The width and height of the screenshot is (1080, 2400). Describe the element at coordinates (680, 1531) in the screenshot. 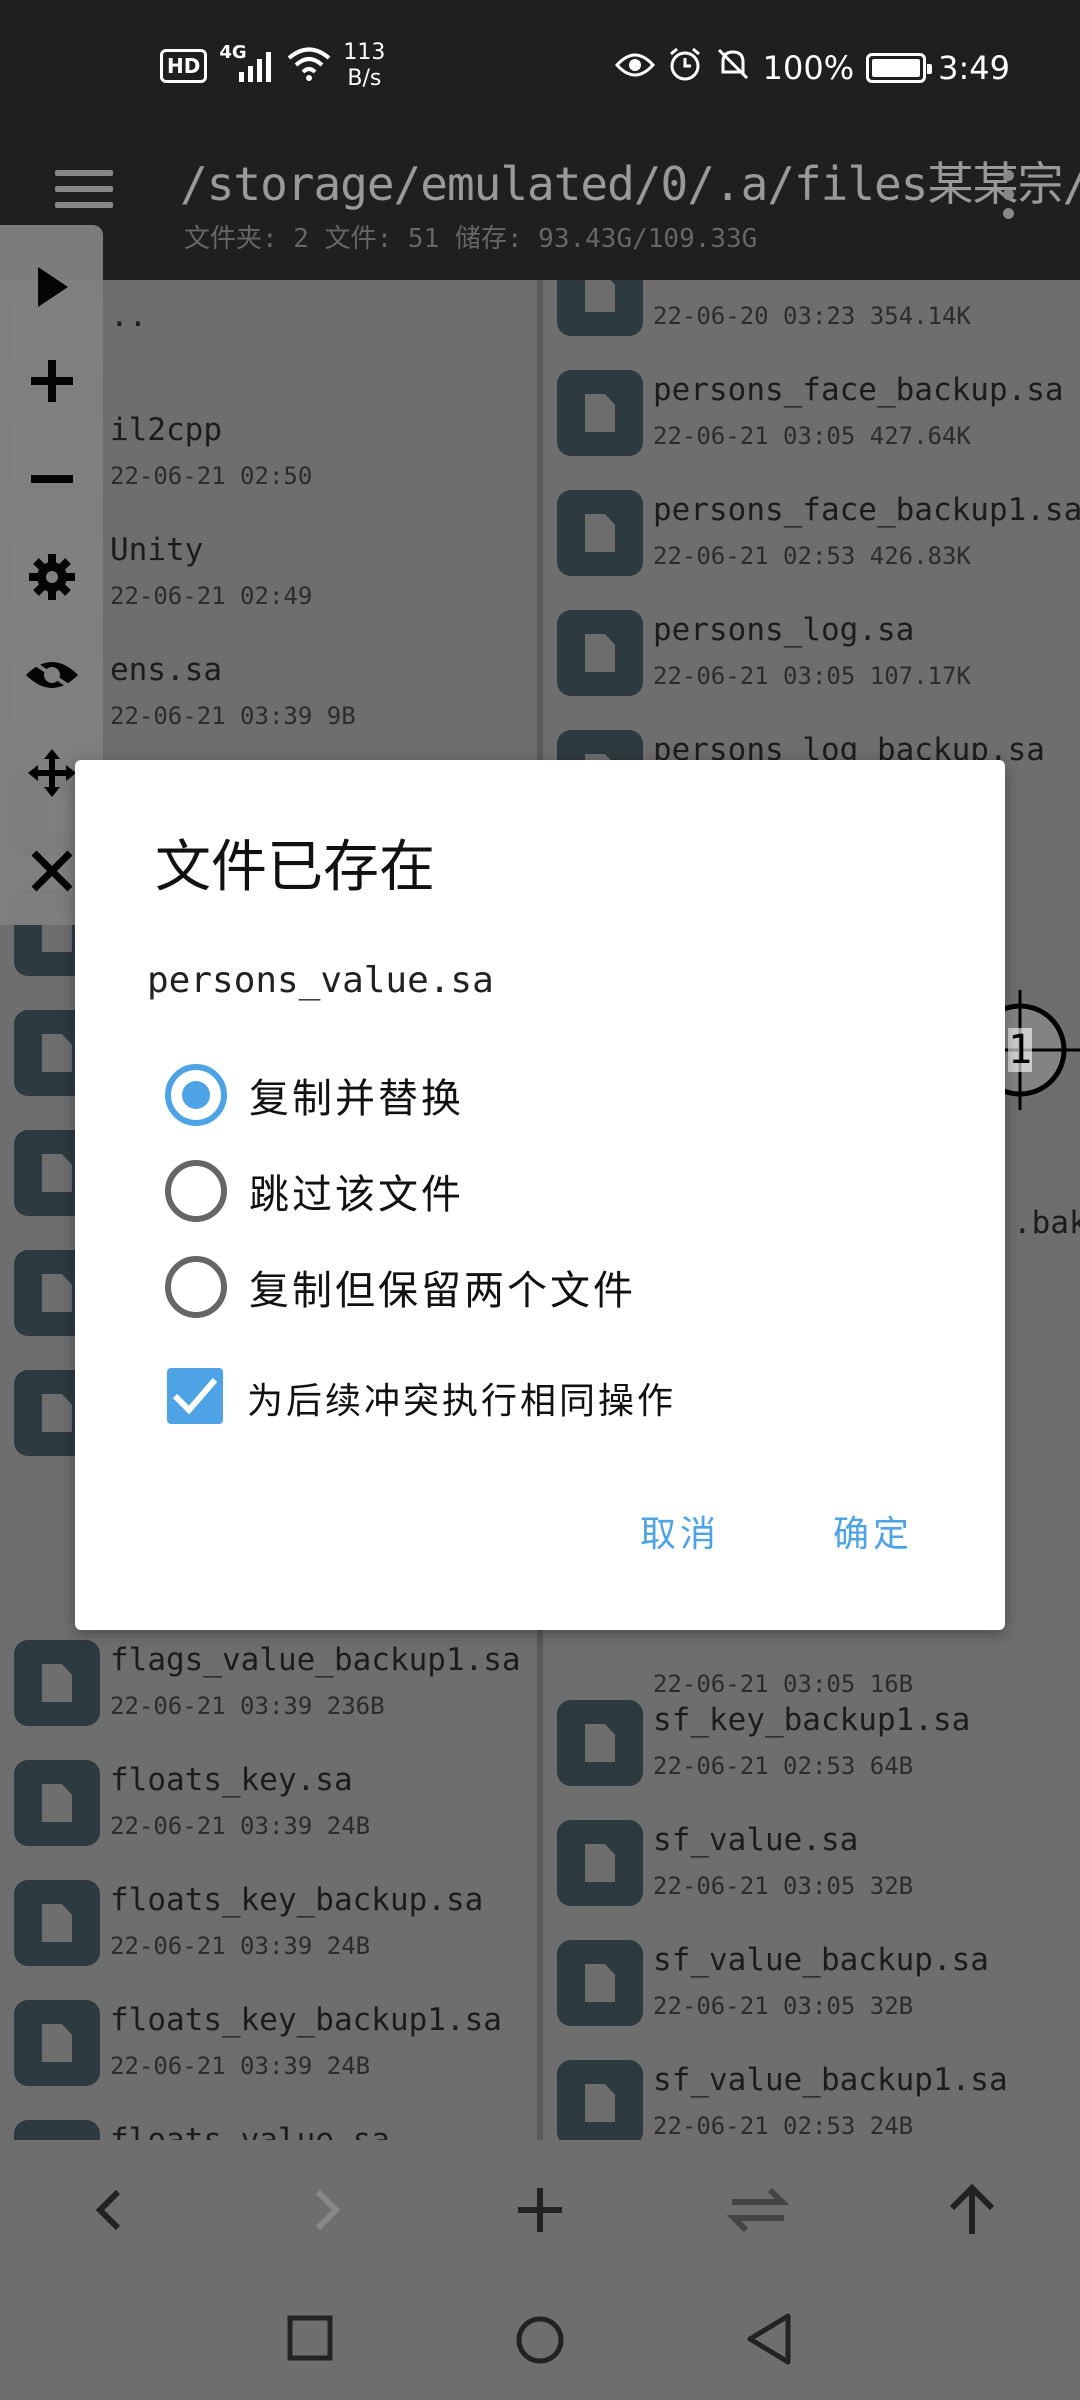

I see `cancel-button: 取消` at that location.